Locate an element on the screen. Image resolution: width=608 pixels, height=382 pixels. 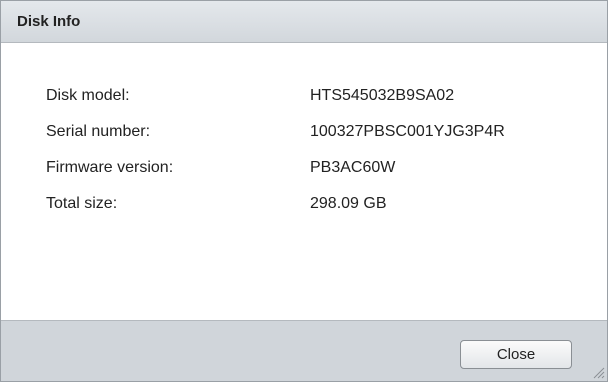
serial-number-label: Serial number: is located at coordinates (98, 131).